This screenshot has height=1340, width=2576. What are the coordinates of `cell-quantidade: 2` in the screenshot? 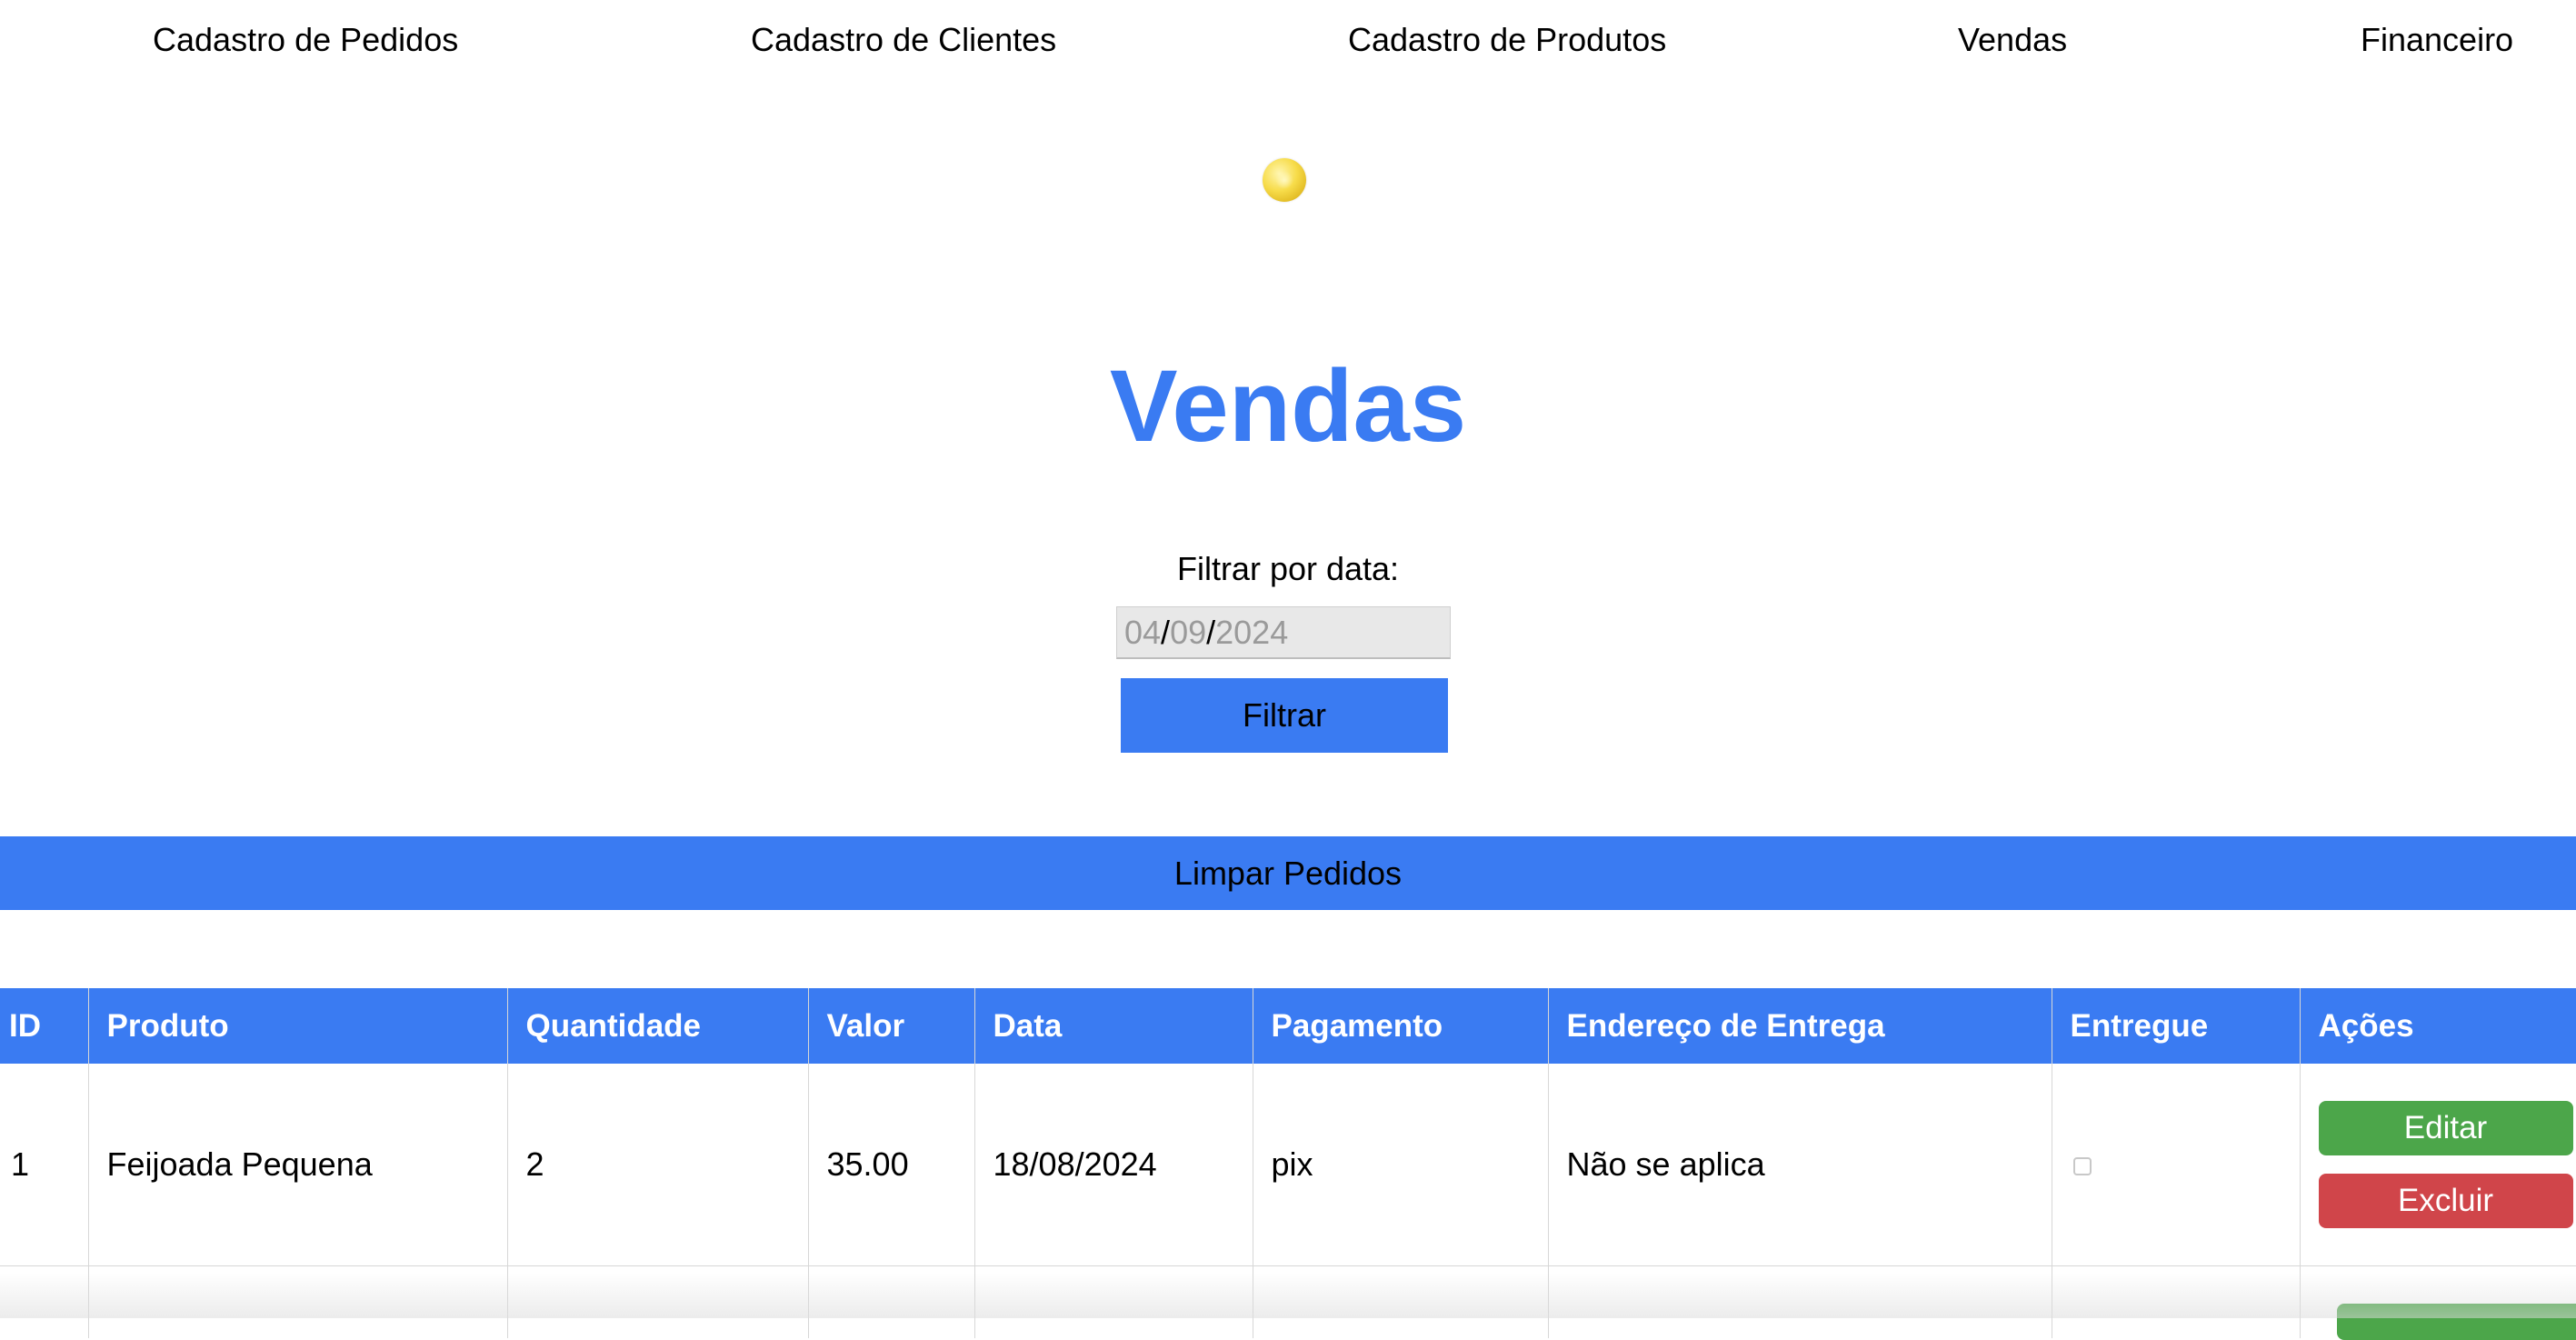 It's located at (658, 1165).